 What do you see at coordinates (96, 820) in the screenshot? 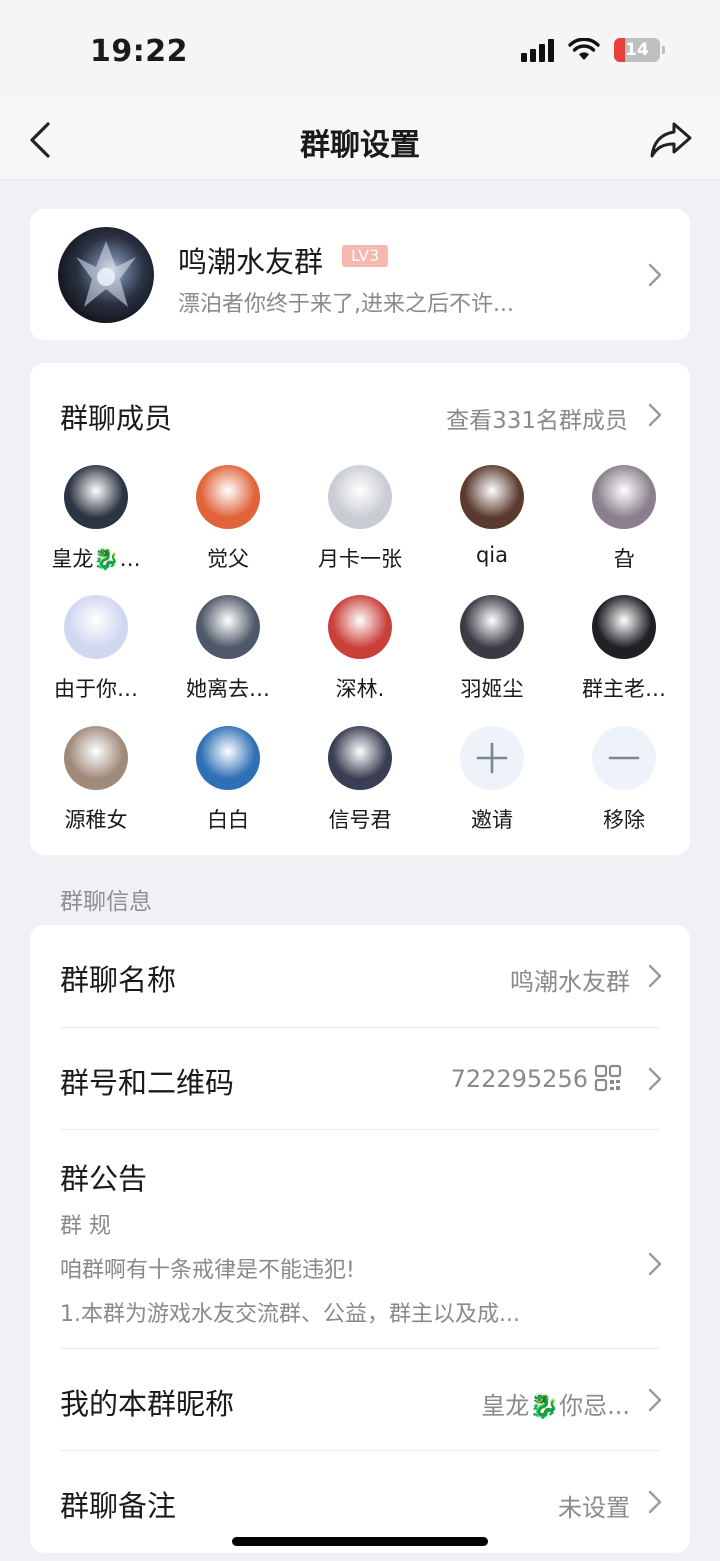
I see `member-name: 源稚女` at bounding box center [96, 820].